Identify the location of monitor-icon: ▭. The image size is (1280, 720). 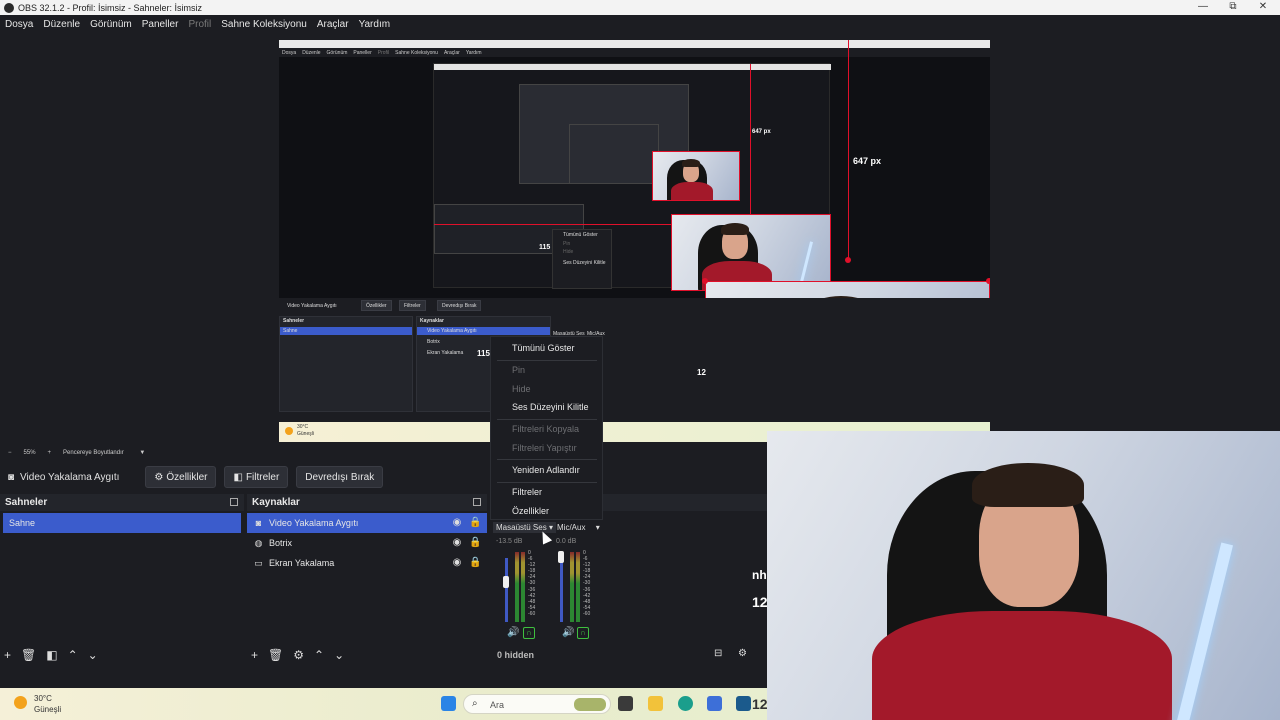
(258, 562).